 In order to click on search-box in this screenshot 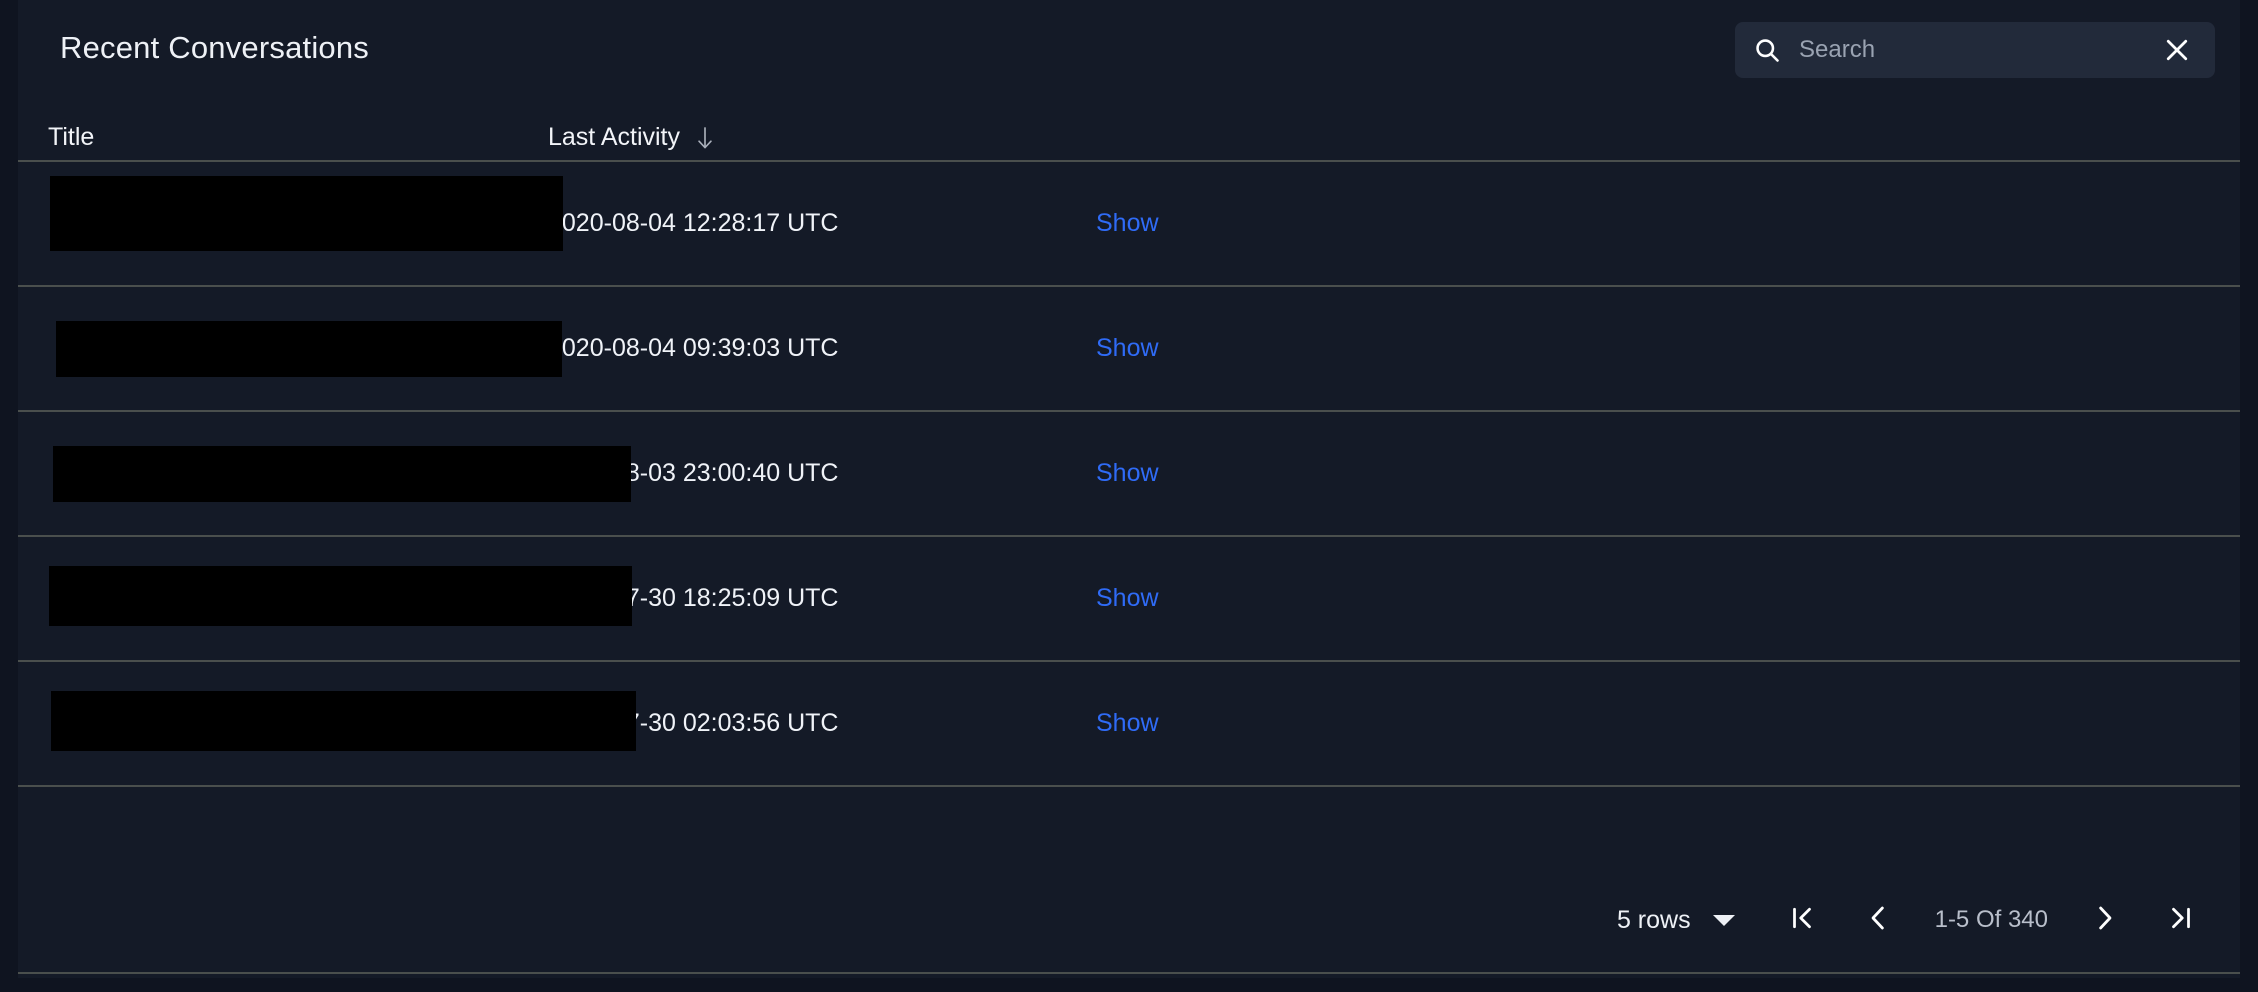, I will do `click(1975, 50)`.